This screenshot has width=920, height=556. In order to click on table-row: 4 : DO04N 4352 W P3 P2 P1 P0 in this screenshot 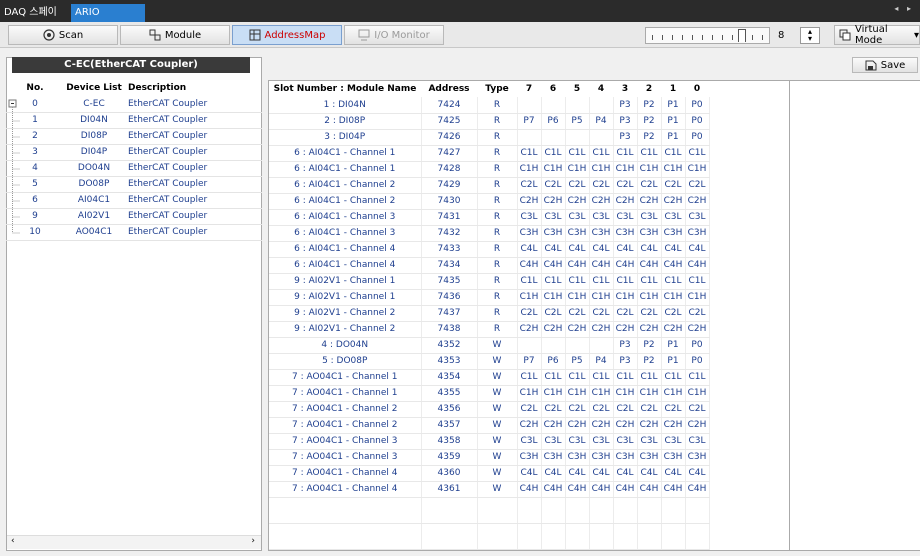, I will do `click(489, 345)`.